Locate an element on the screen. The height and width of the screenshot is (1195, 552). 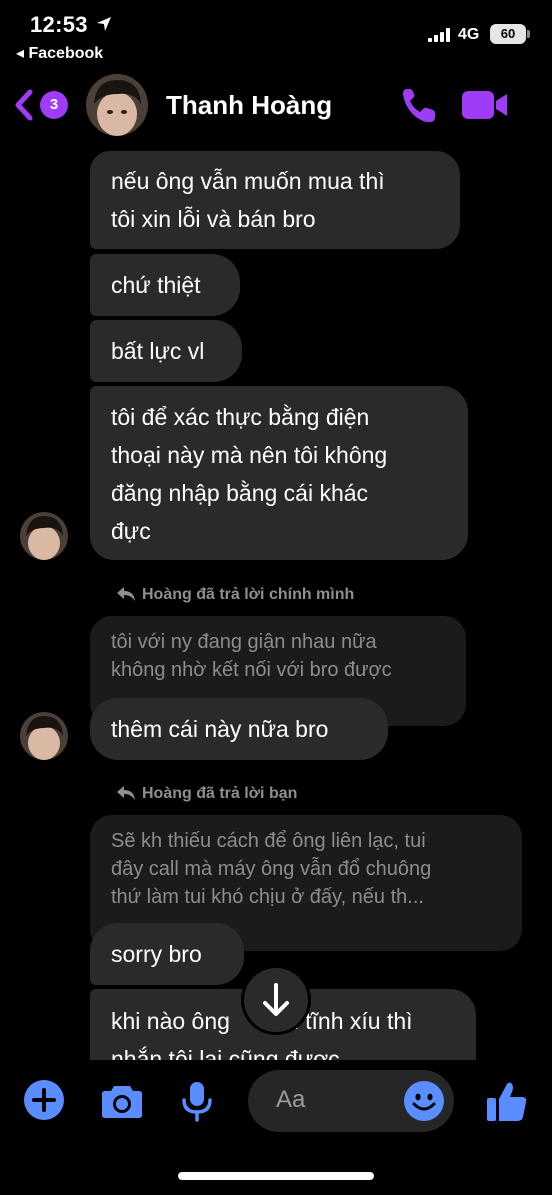
location-arrow-icon is located at coordinates (104, 24).